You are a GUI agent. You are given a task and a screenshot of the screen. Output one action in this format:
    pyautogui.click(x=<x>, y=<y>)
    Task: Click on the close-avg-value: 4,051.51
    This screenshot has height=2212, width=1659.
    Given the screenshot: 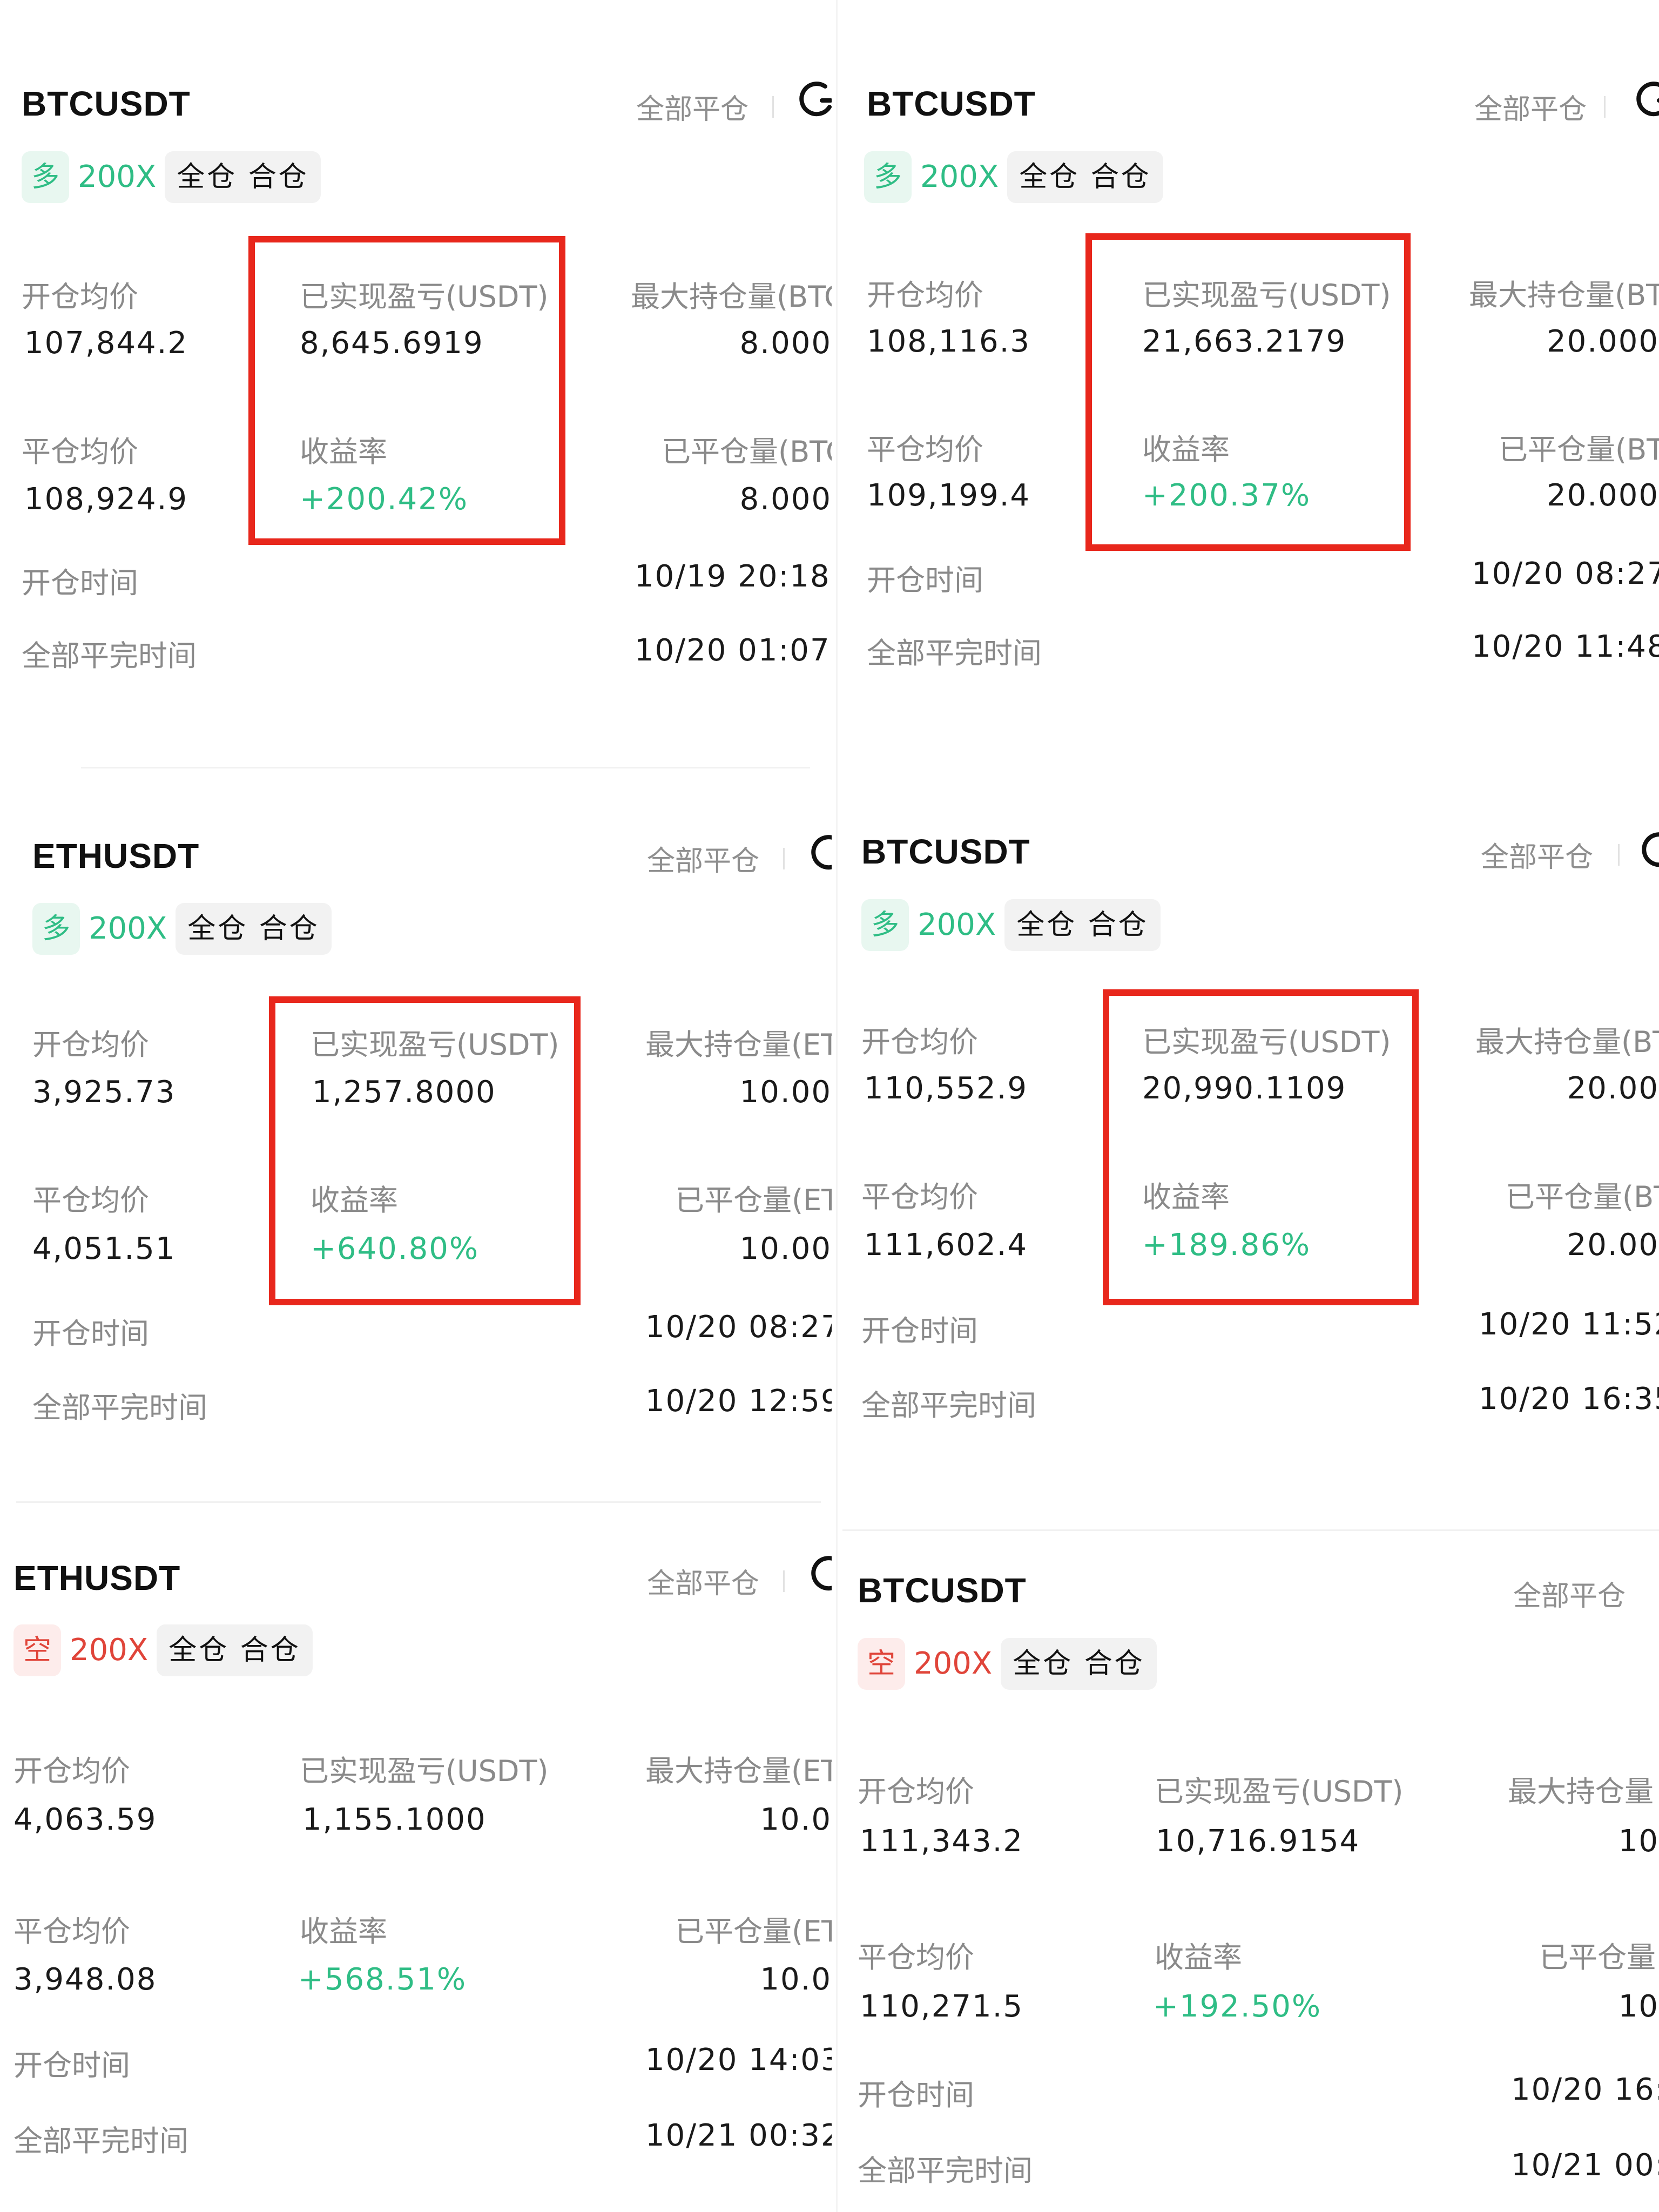 What is the action you would take?
    pyautogui.click(x=104, y=1248)
    